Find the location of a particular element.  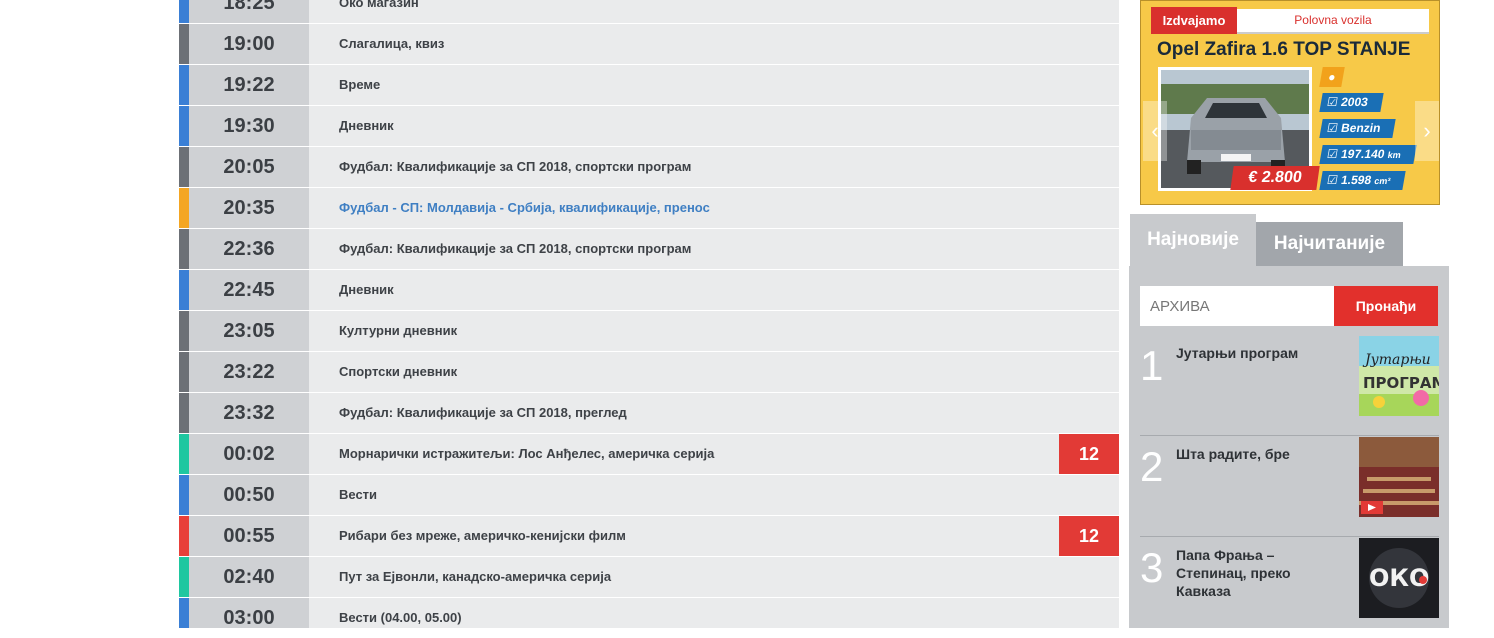

schedule-row: 19:22 Време is located at coordinates (649, 85).